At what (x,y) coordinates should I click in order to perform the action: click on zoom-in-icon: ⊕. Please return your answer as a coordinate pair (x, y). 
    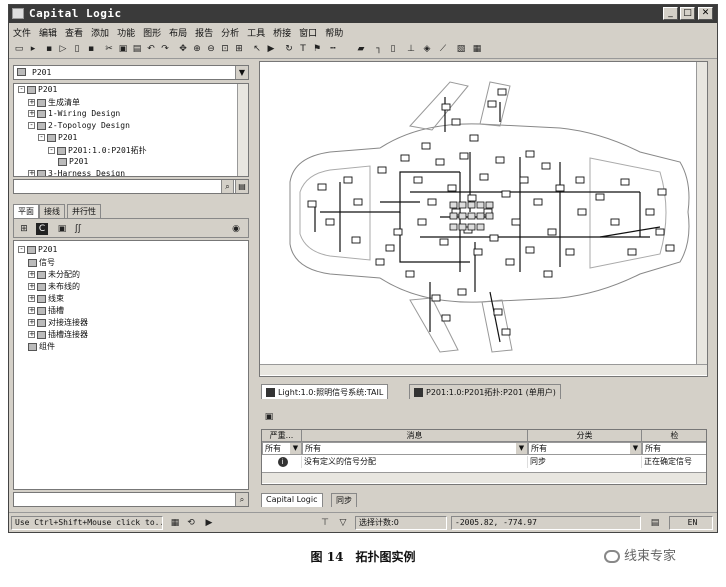
    Looking at the image, I should click on (197, 49).